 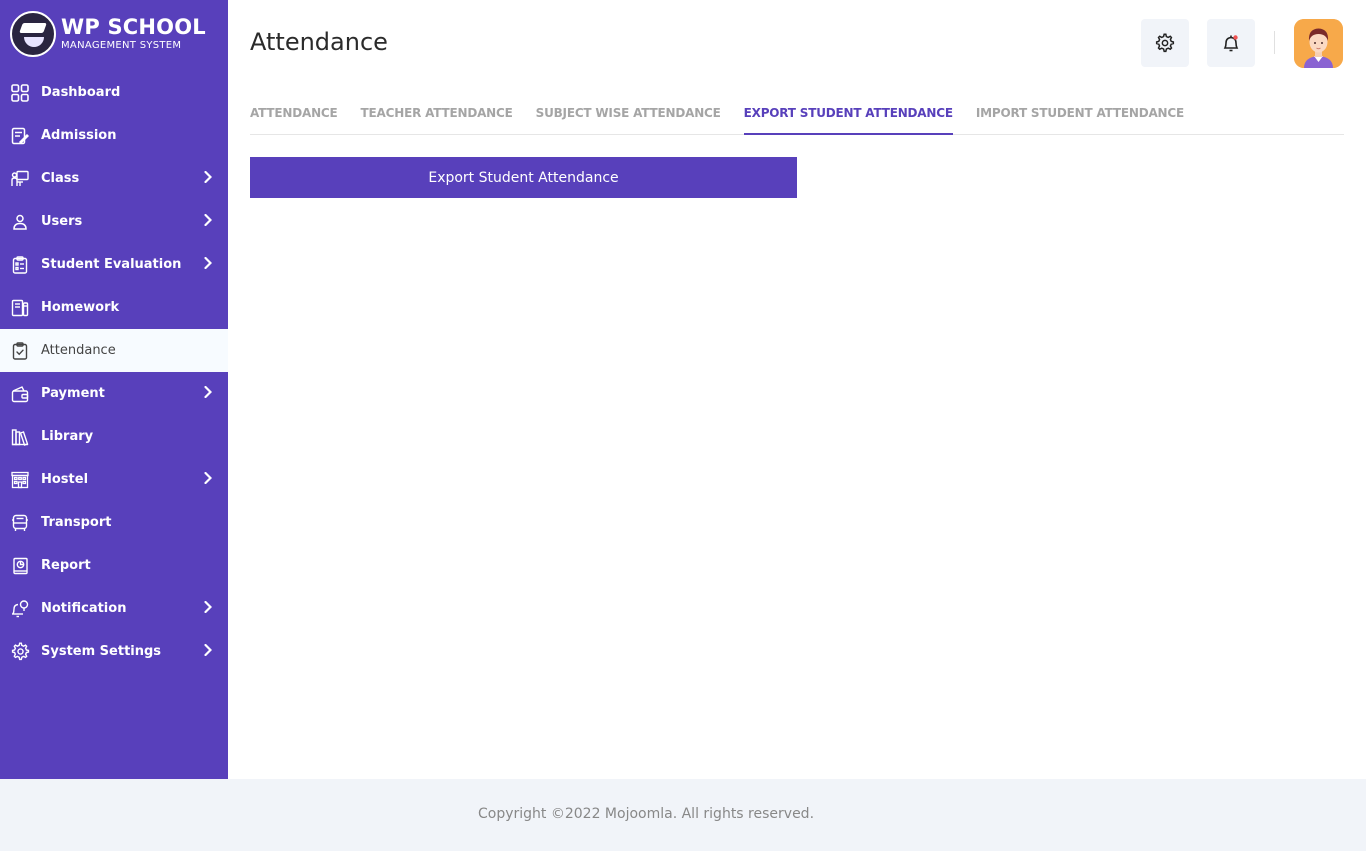 What do you see at coordinates (121, 45) in the screenshot?
I see `logo-subtitle: MANAGEMENT SYSTEM` at bounding box center [121, 45].